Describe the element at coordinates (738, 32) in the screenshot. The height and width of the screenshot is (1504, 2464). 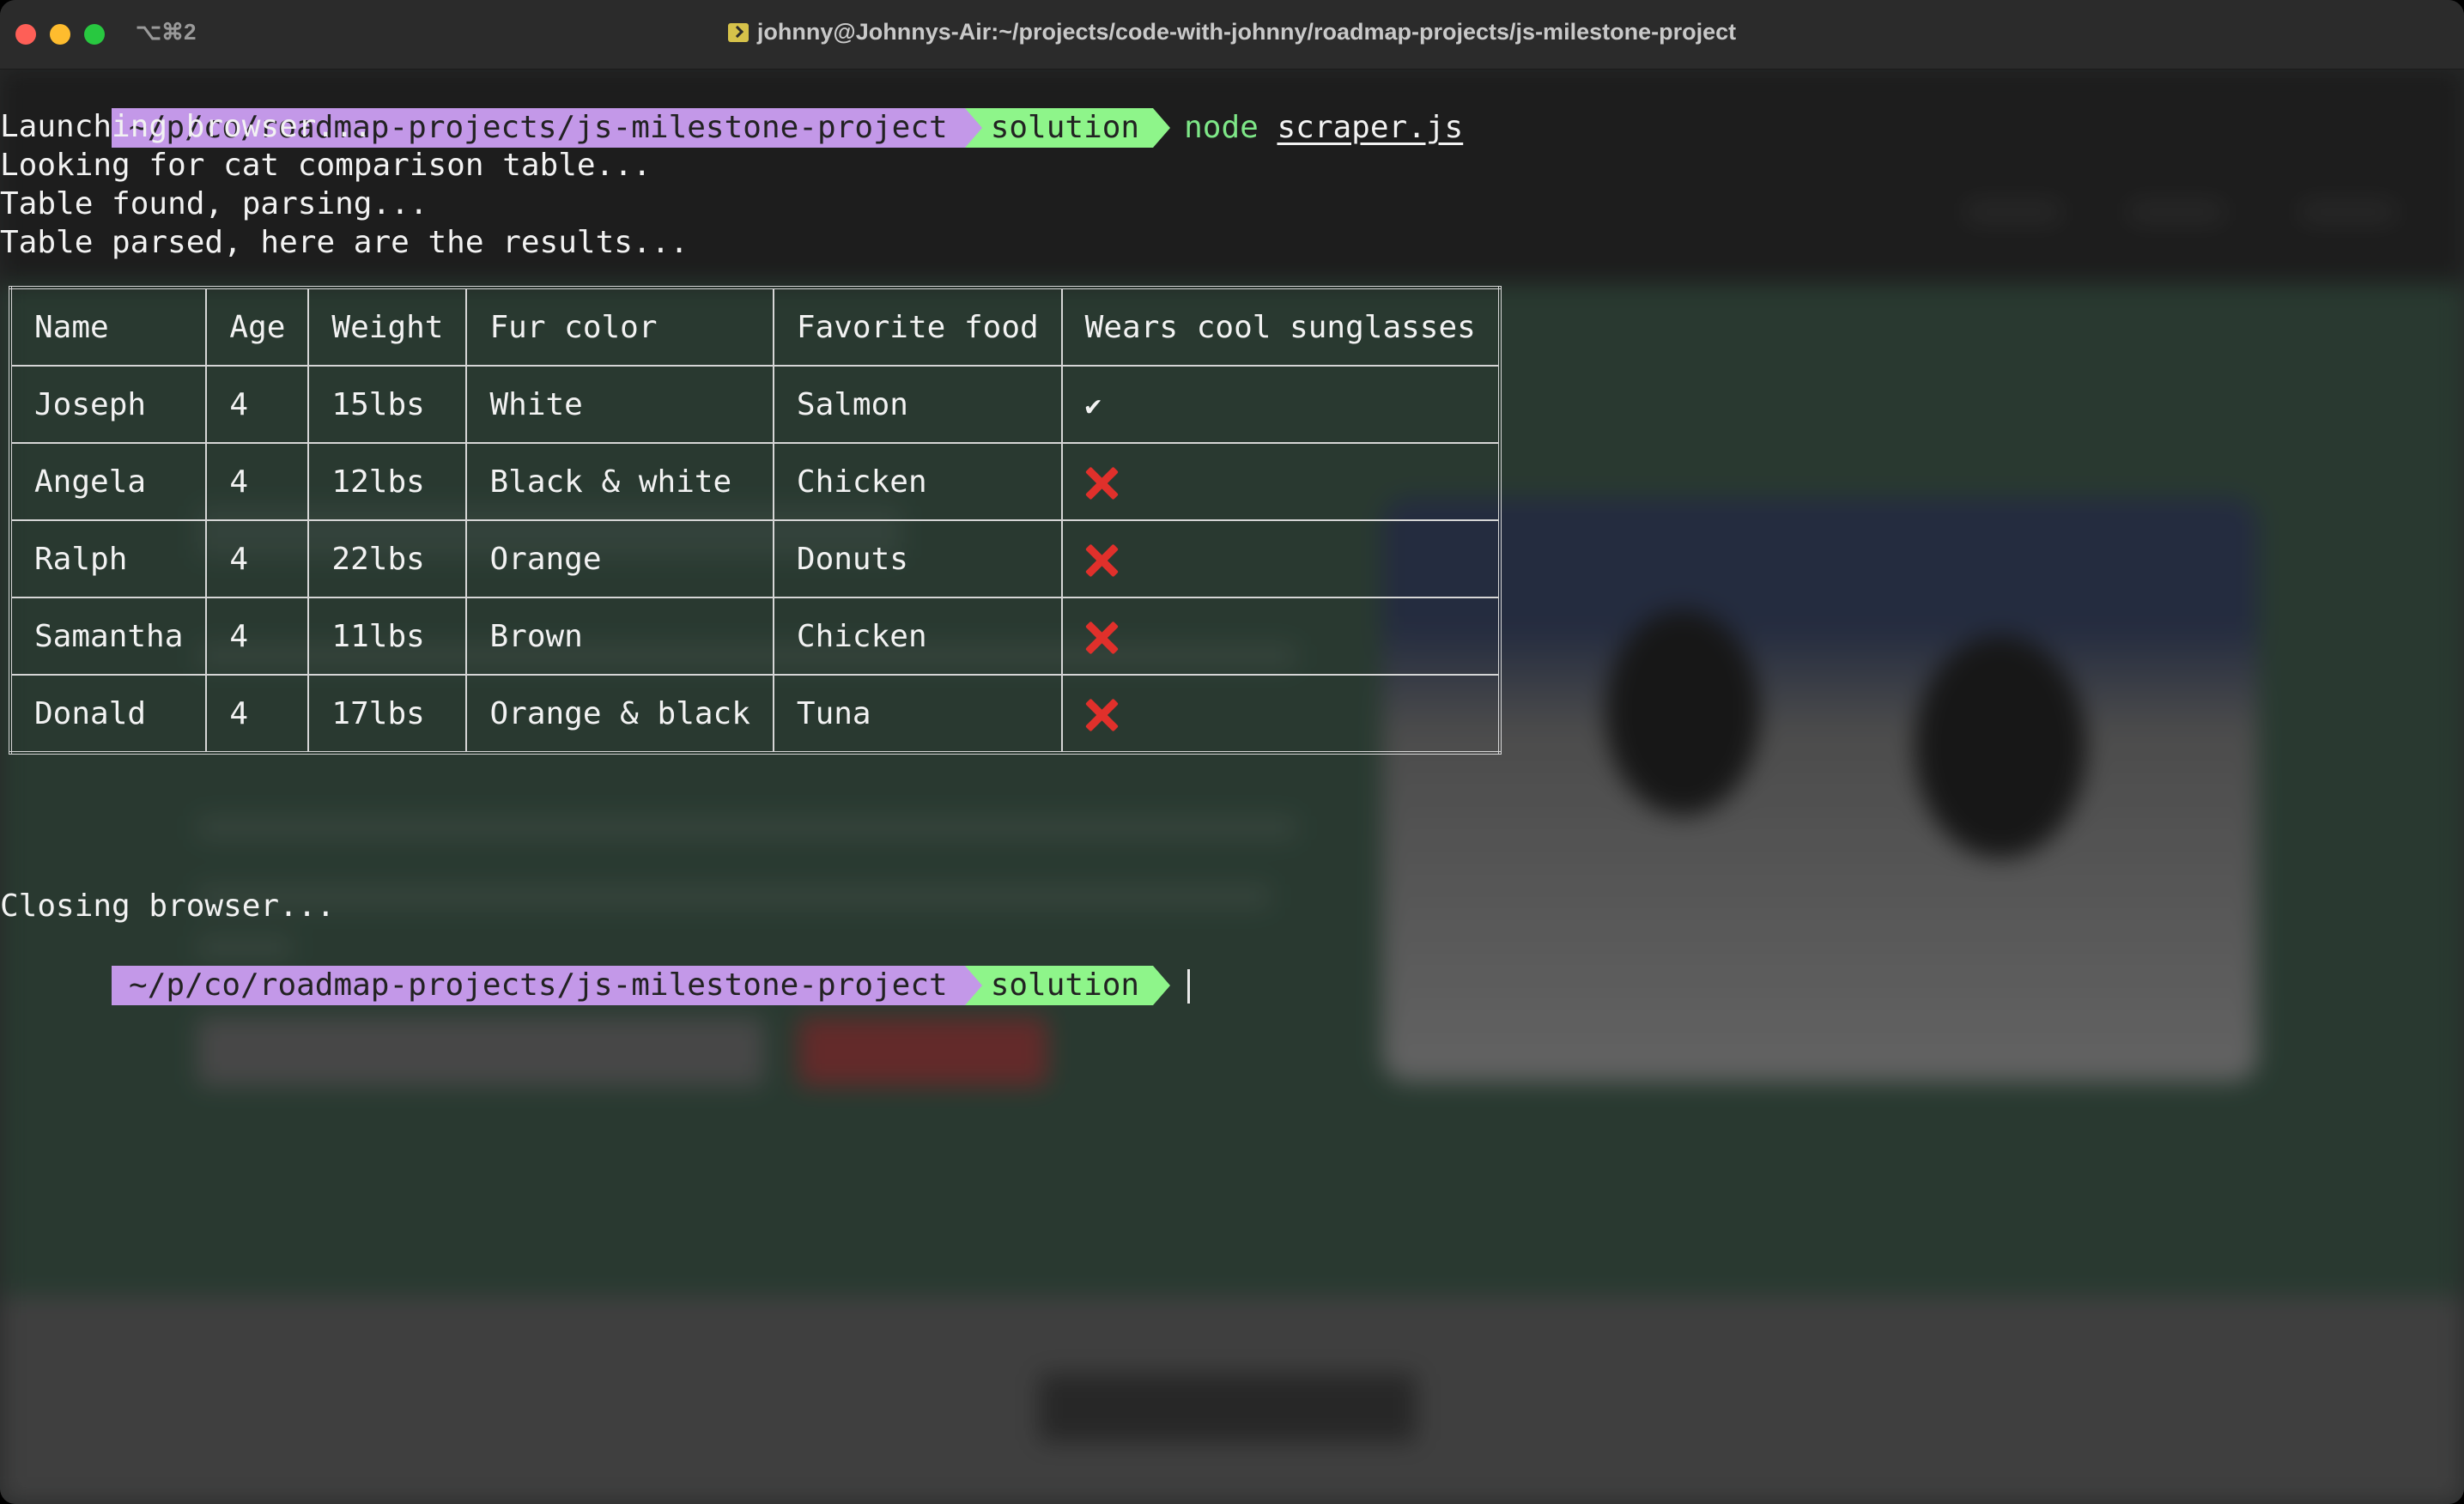
I see `terminal-icon` at that location.